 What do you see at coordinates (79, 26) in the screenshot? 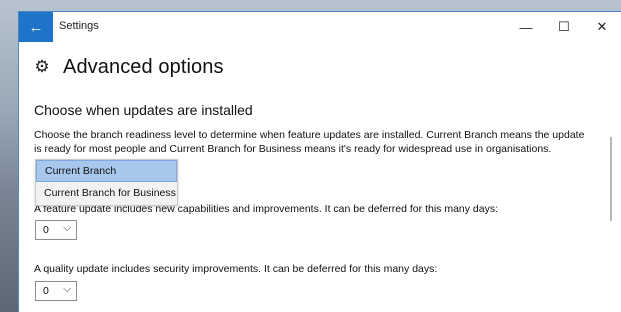
I see `window-title: Settings` at bounding box center [79, 26].